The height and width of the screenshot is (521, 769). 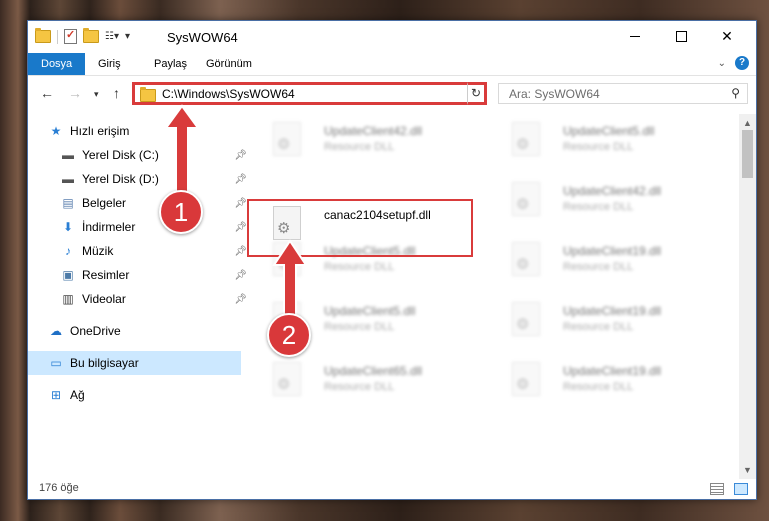 What do you see at coordinates (373, 371) in the screenshot?
I see `file-name: UpdateClient65.dll` at bounding box center [373, 371].